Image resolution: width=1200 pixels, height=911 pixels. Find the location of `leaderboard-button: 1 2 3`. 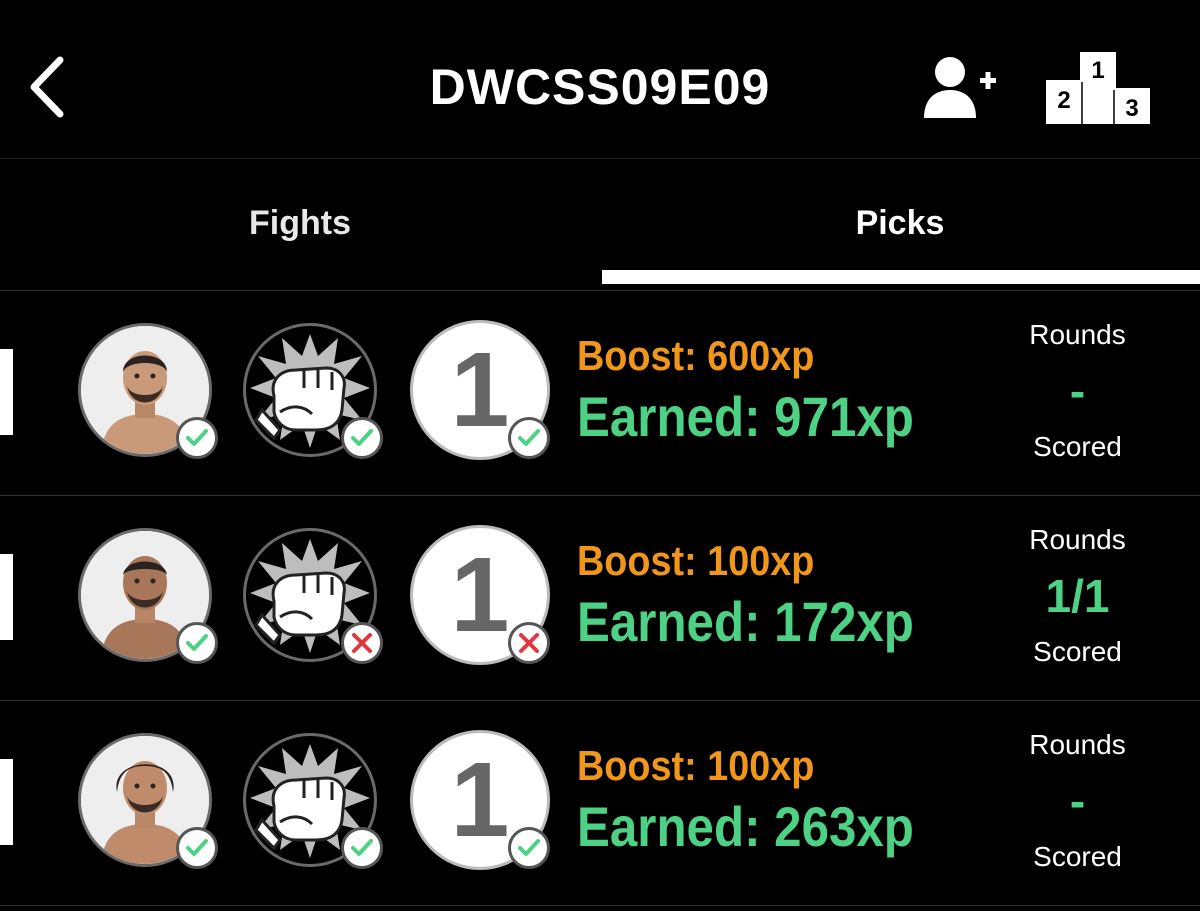

leaderboard-button: 1 2 3 is located at coordinates (1098, 88).